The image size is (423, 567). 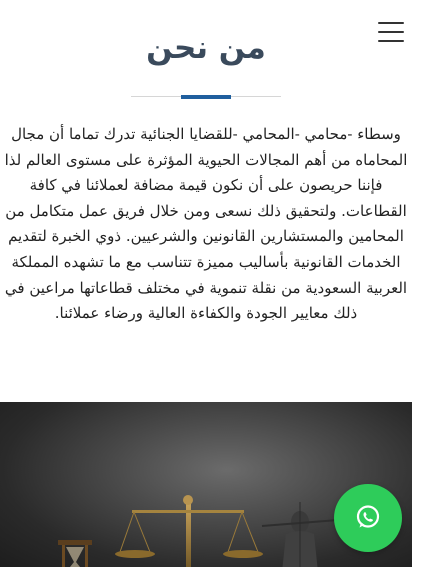 What do you see at coordinates (206, 97) in the screenshot?
I see `title-accent-bar` at bounding box center [206, 97].